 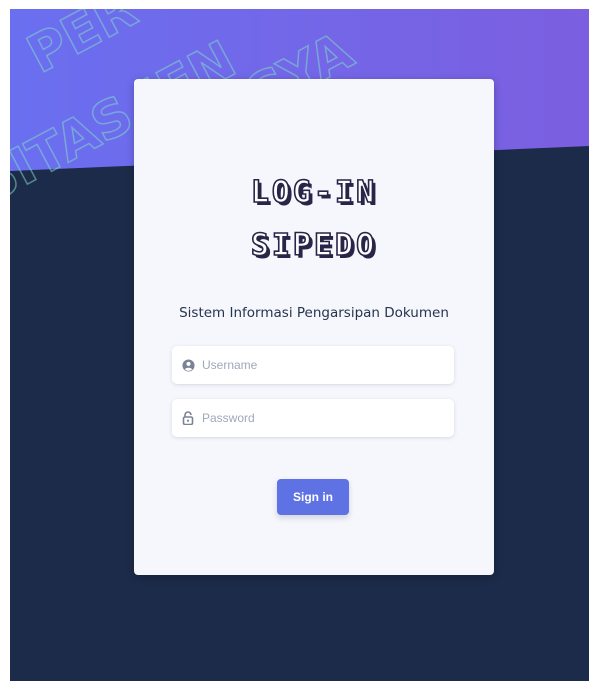 What do you see at coordinates (188, 418) in the screenshot?
I see `lock-icon` at bounding box center [188, 418].